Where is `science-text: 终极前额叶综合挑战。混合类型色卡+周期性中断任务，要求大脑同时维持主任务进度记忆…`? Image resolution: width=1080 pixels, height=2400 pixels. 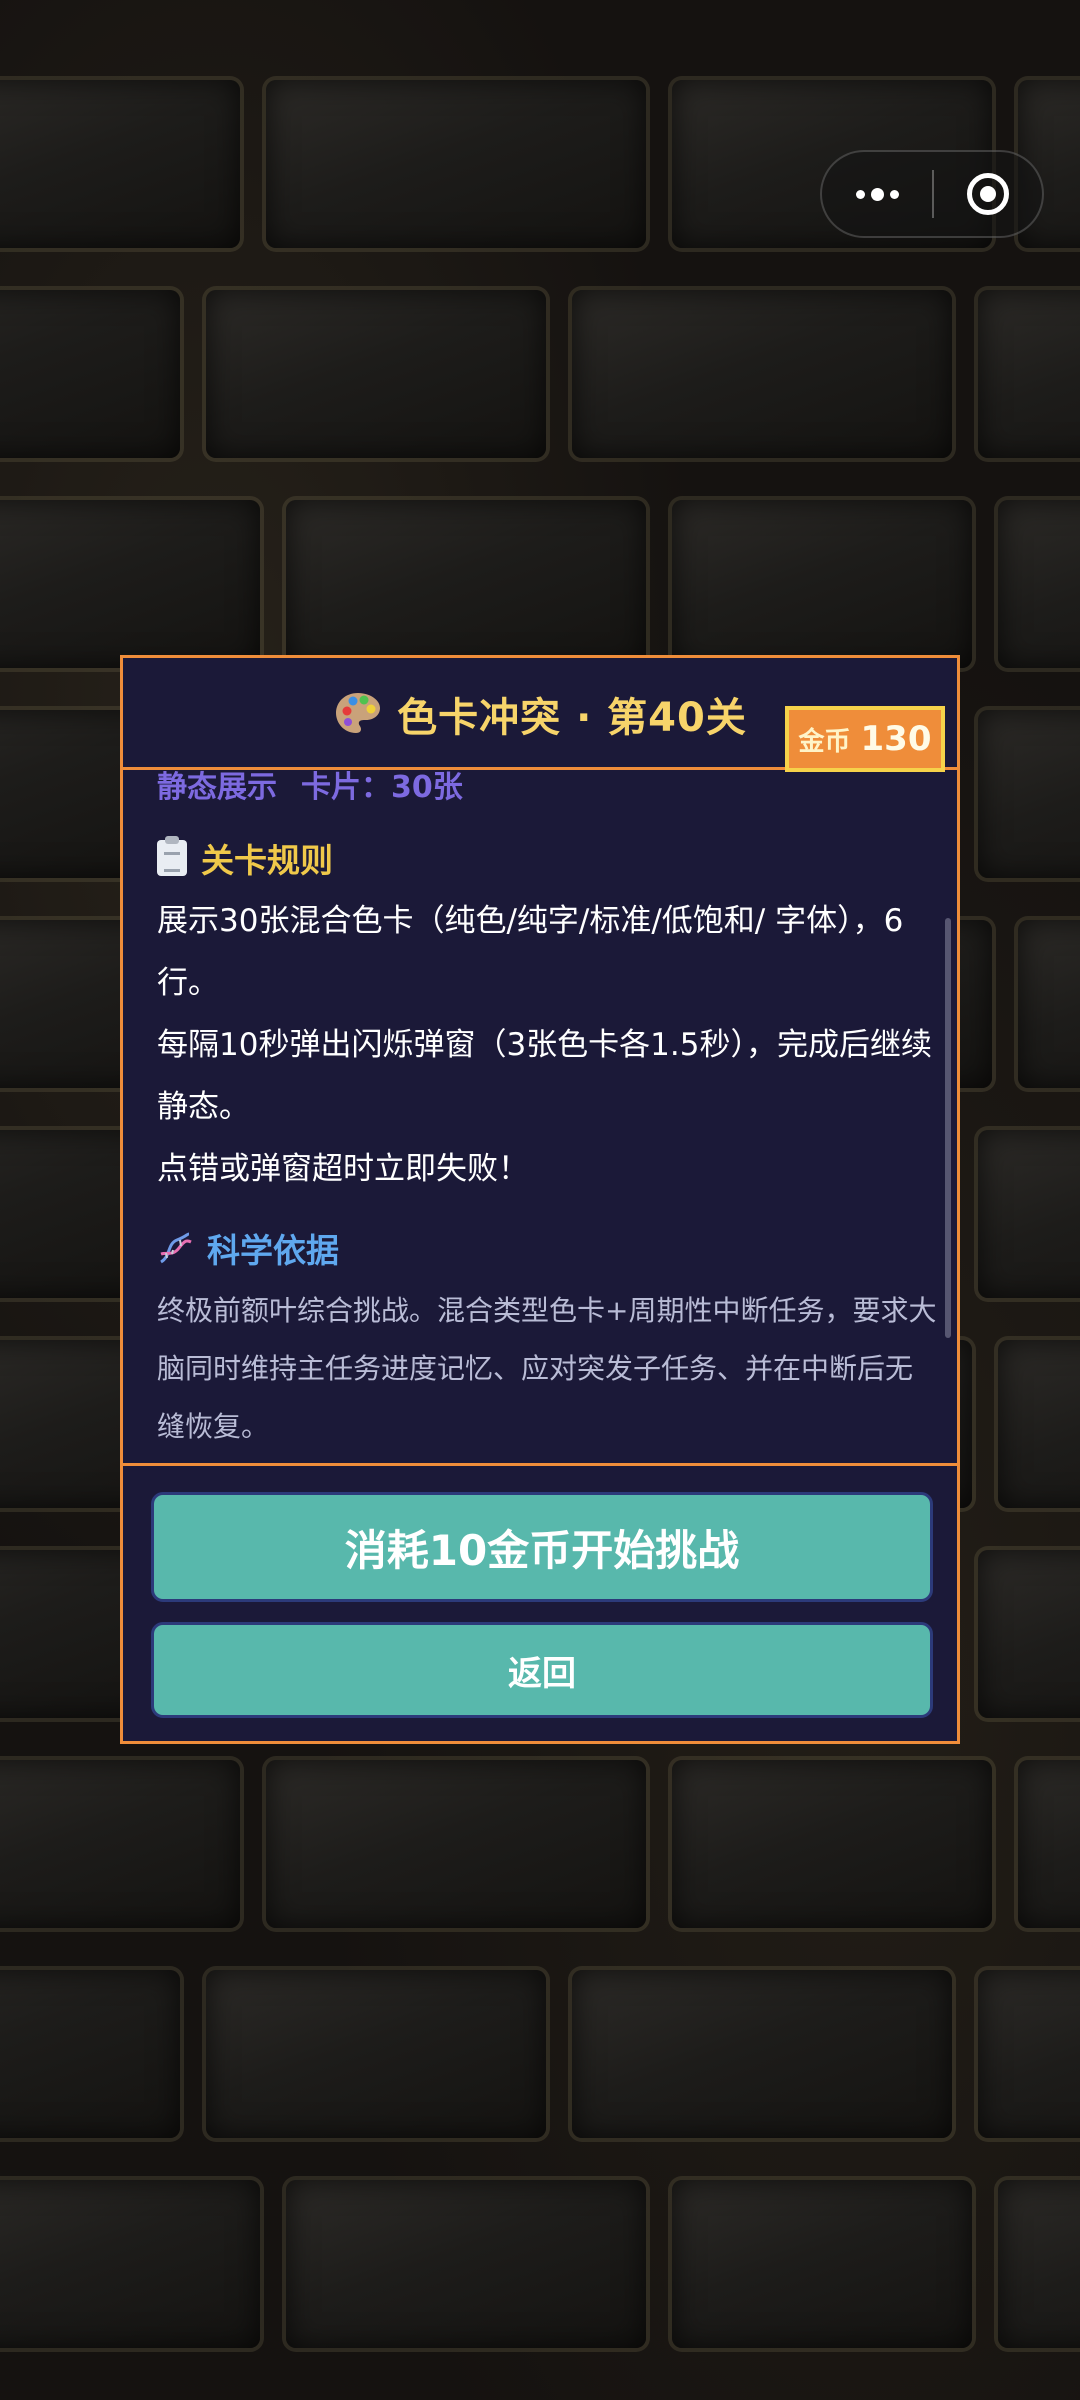
science-text: 终极前额叶综合挑战。混合类型色卡+周期性中断任务，要求大脑同时维持主任务进度记忆… is located at coordinates (547, 1368).